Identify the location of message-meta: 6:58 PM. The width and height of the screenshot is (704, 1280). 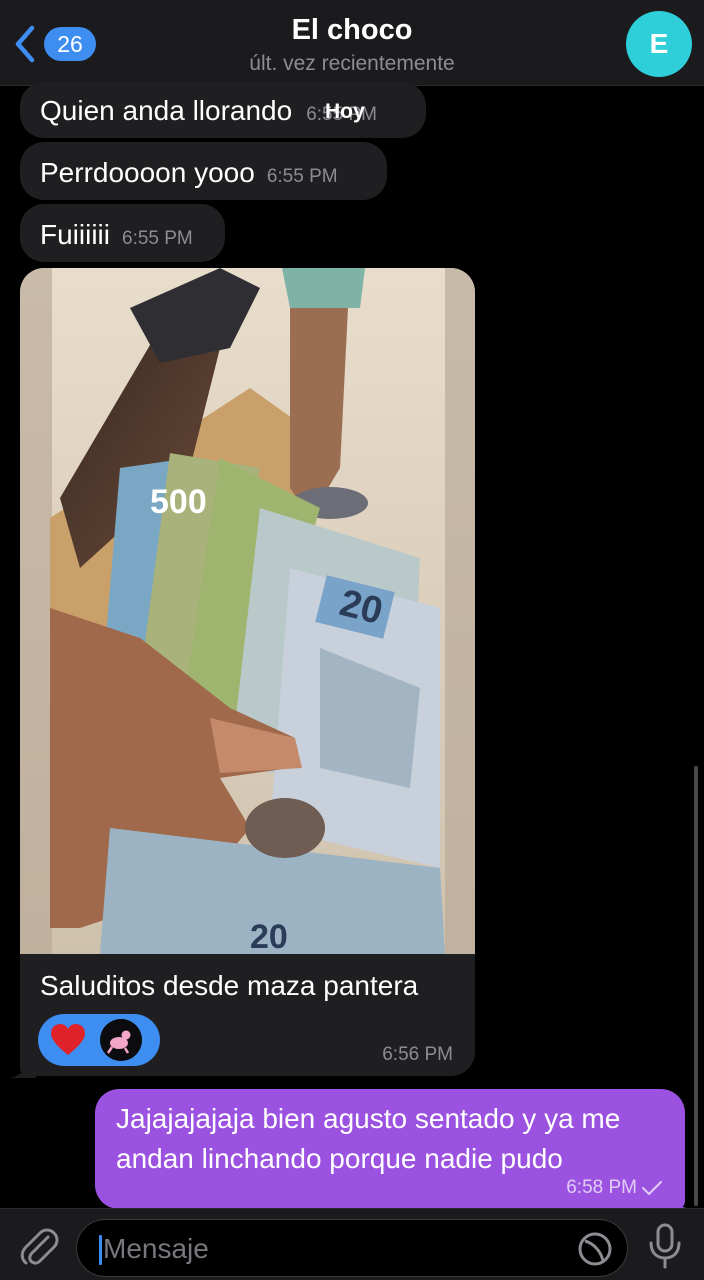
(614, 1188).